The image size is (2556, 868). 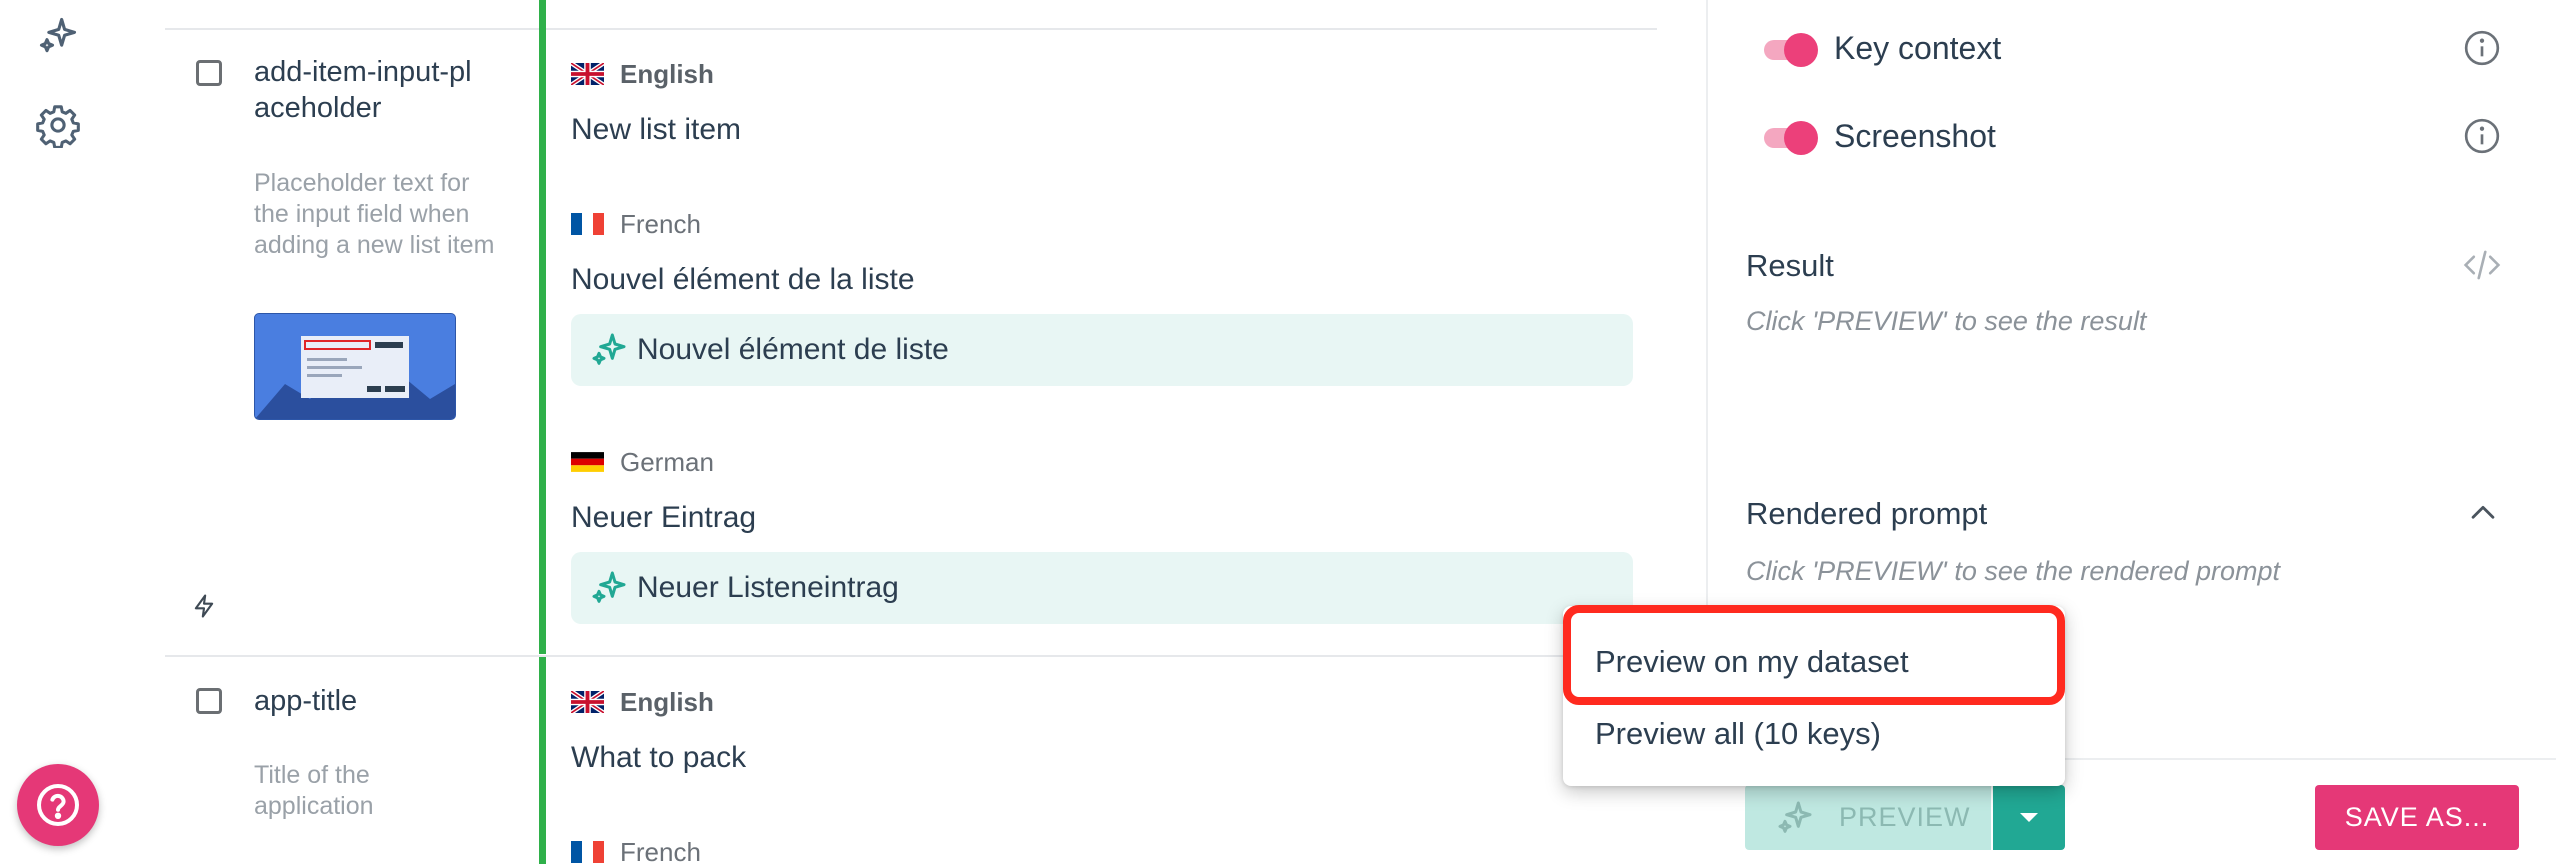 I want to click on preview-button-label: PREVIEW, so click(x=1905, y=817).